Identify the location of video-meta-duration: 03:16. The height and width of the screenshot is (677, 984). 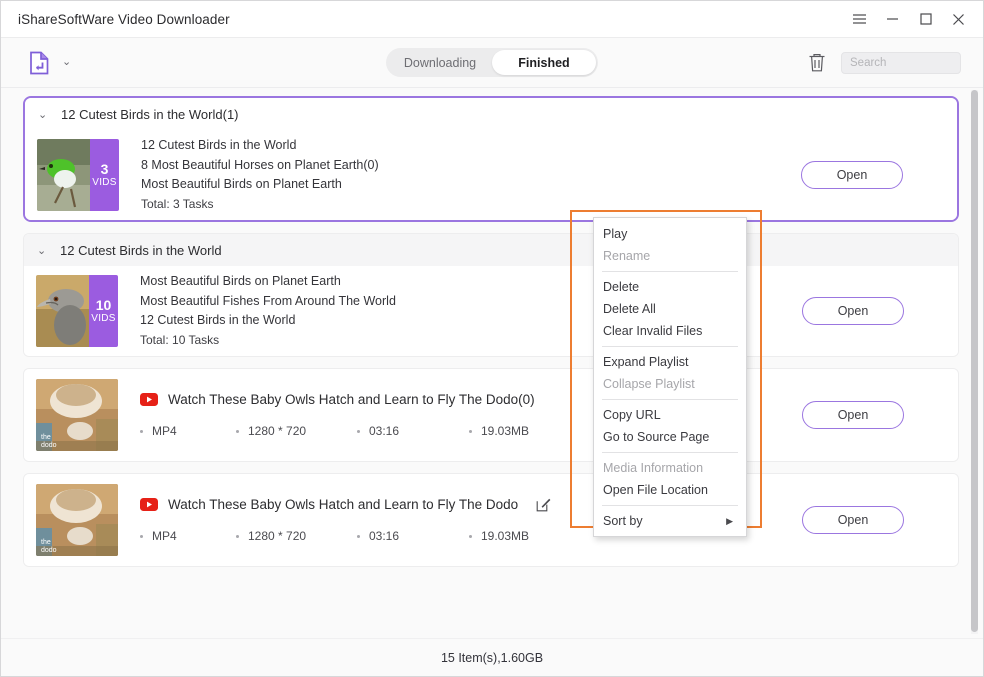
(413, 431).